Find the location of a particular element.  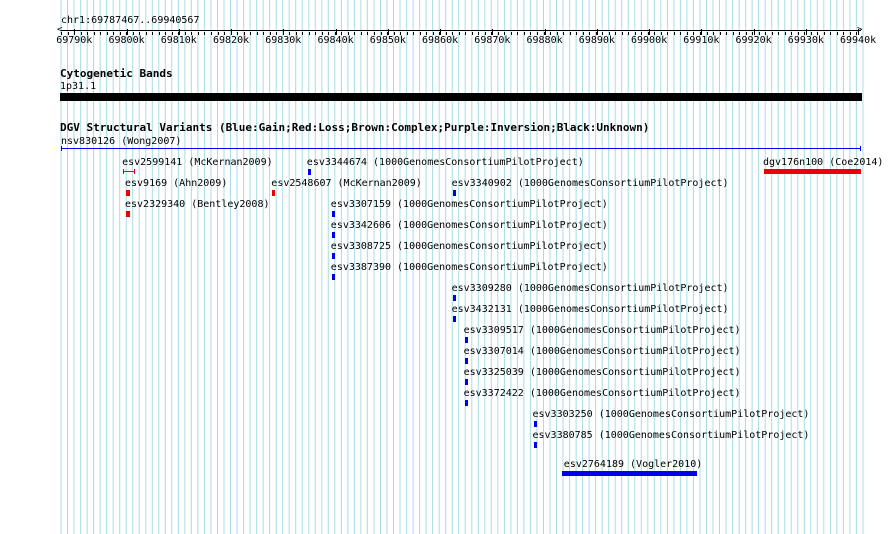

ruler-tick-label: 69890k is located at coordinates (596, 40).